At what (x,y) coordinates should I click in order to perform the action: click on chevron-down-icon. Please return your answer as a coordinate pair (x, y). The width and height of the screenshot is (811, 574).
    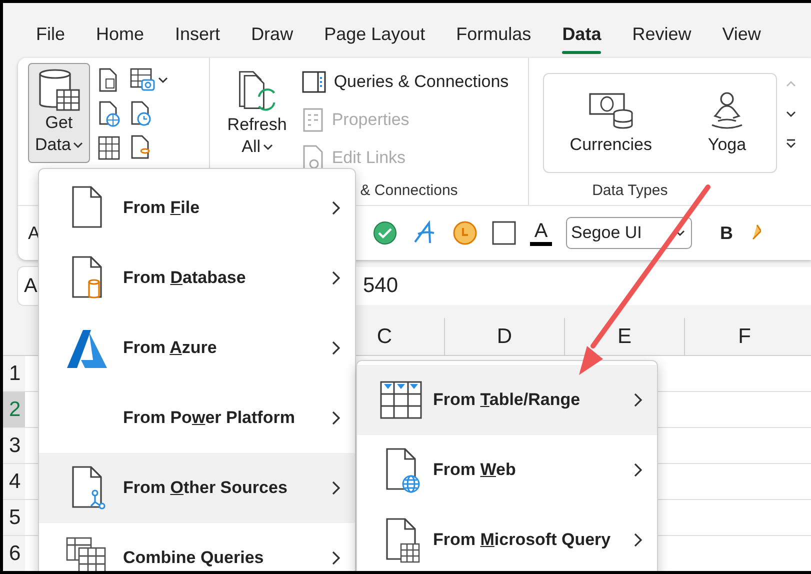
    Looking at the image, I should click on (791, 114).